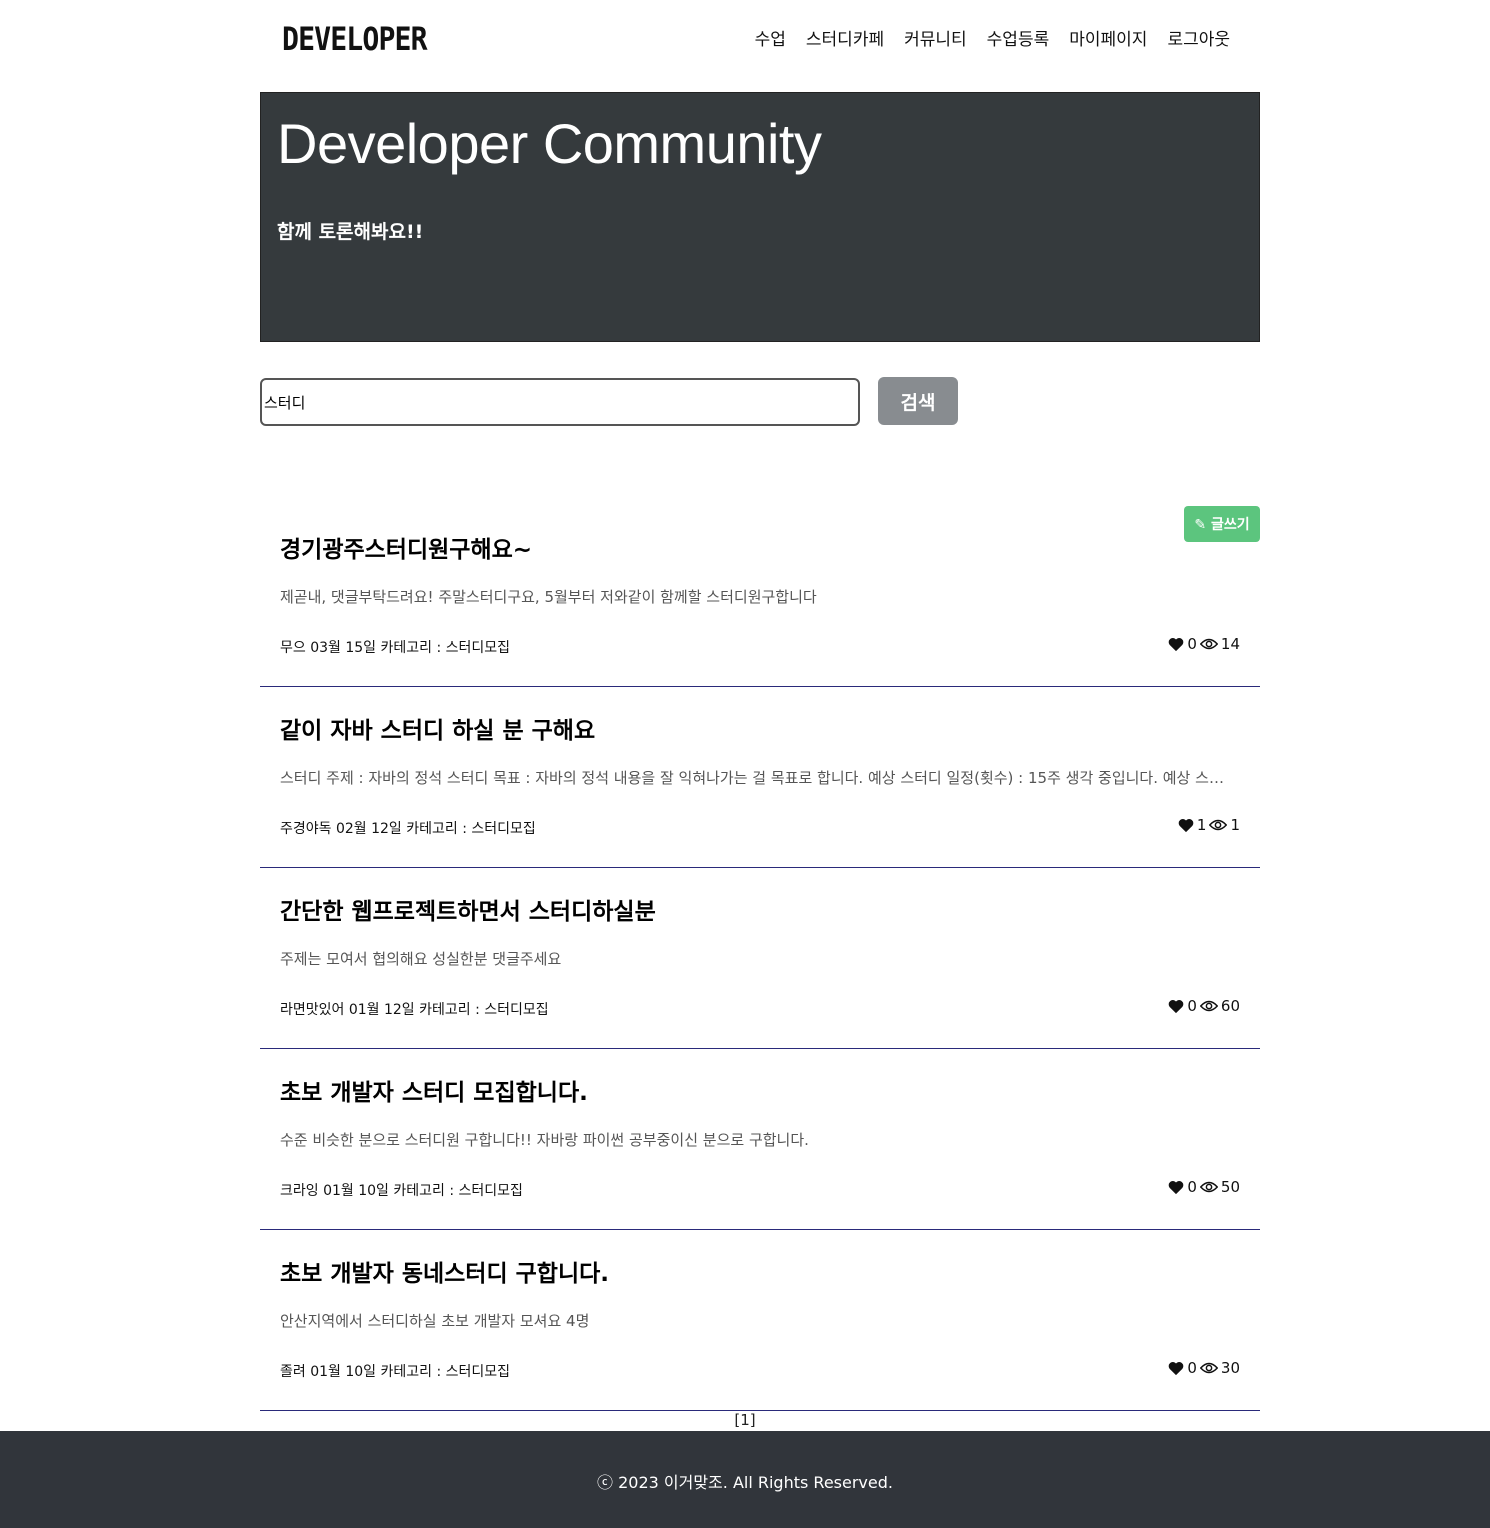 This screenshot has width=1490, height=1528. What do you see at coordinates (935, 40) in the screenshot?
I see `nav-item-community: 커뮤니티` at bounding box center [935, 40].